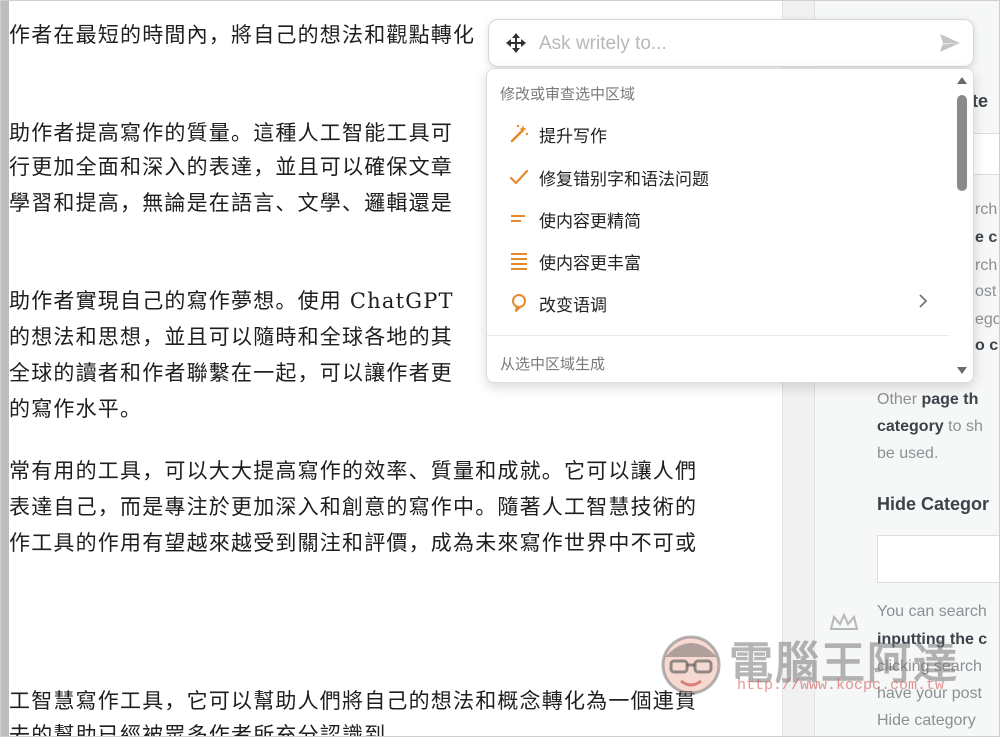 The height and width of the screenshot is (737, 1000). Describe the element at coordinates (986, 291) in the screenshot. I see `sidebar-text: ost` at that location.